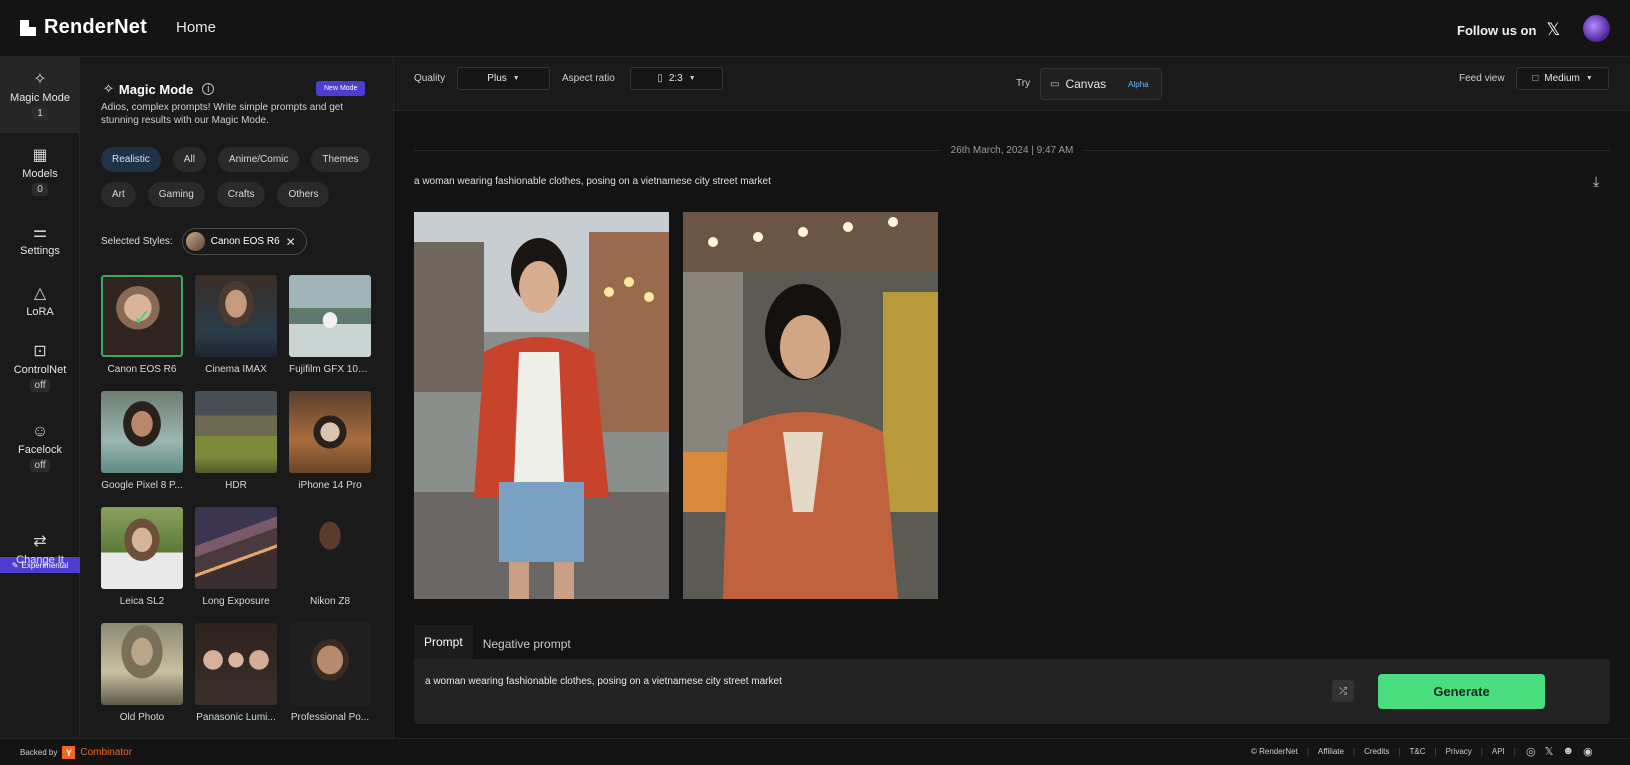 The height and width of the screenshot is (765, 1630). What do you see at coordinates (40, 251) in the screenshot?
I see `rail-item-label: Settings` at bounding box center [40, 251].